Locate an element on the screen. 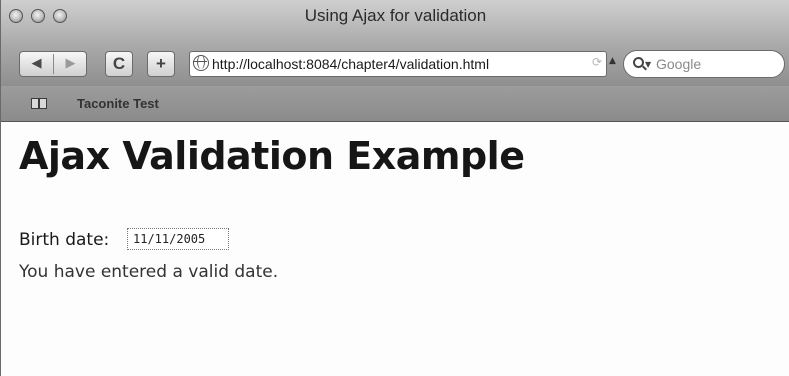 The width and height of the screenshot is (789, 376). toolbar: ◀ ▶ C + ⟳ ▲ ▼ is located at coordinates (395, 66).